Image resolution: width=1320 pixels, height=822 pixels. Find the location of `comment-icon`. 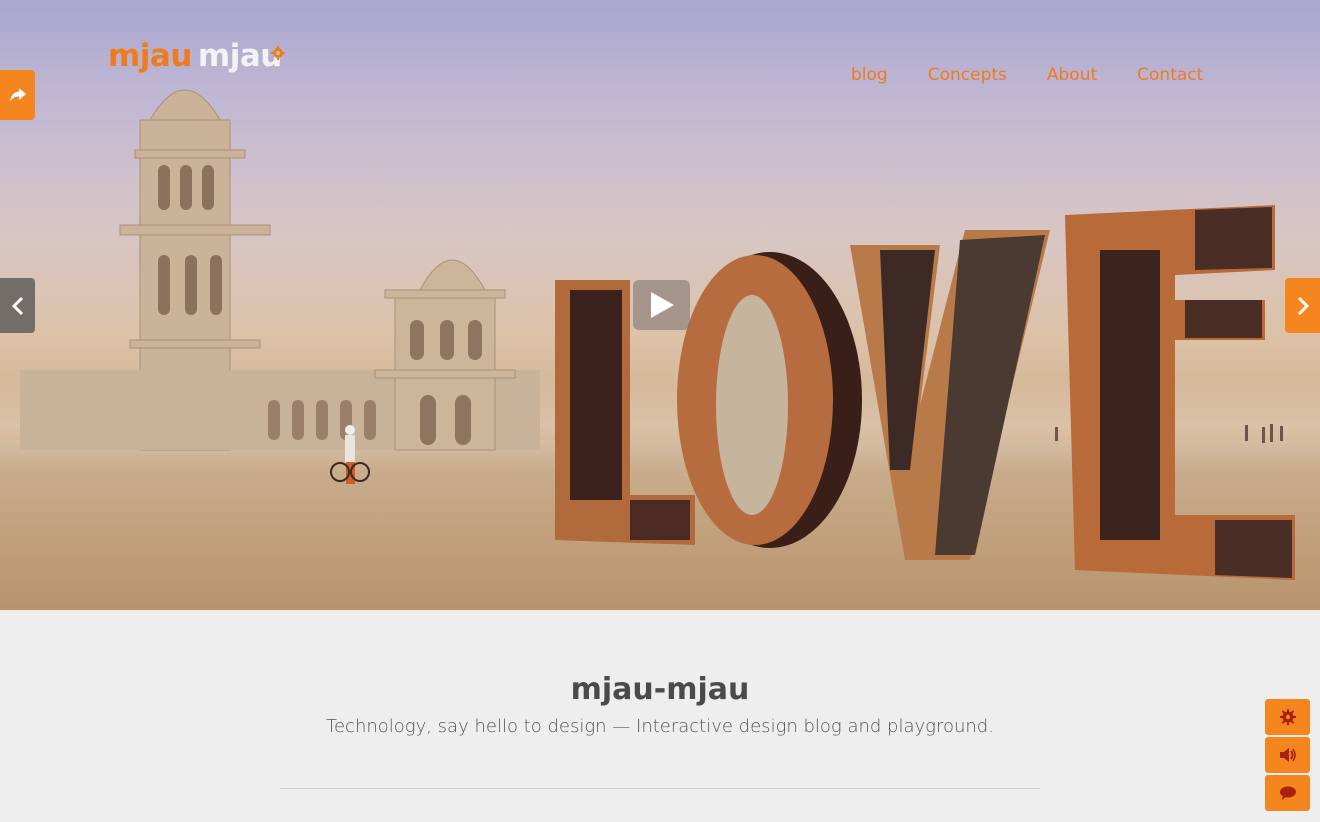

comment-icon is located at coordinates (1287, 793).